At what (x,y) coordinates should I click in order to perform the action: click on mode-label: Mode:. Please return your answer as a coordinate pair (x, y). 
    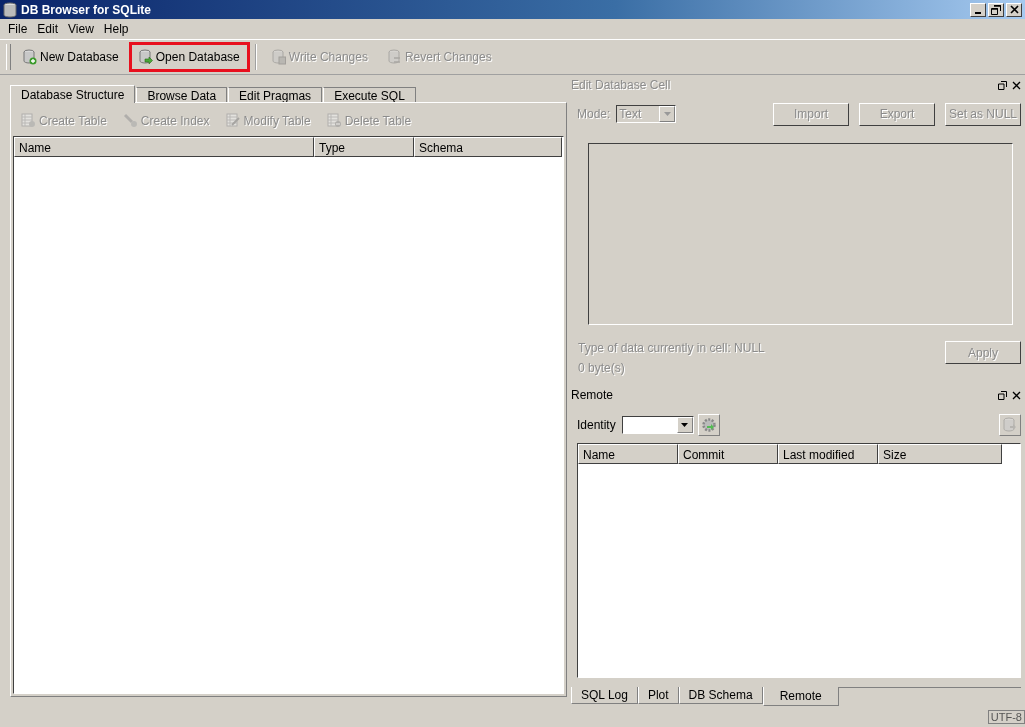
    Looking at the image, I should click on (594, 114).